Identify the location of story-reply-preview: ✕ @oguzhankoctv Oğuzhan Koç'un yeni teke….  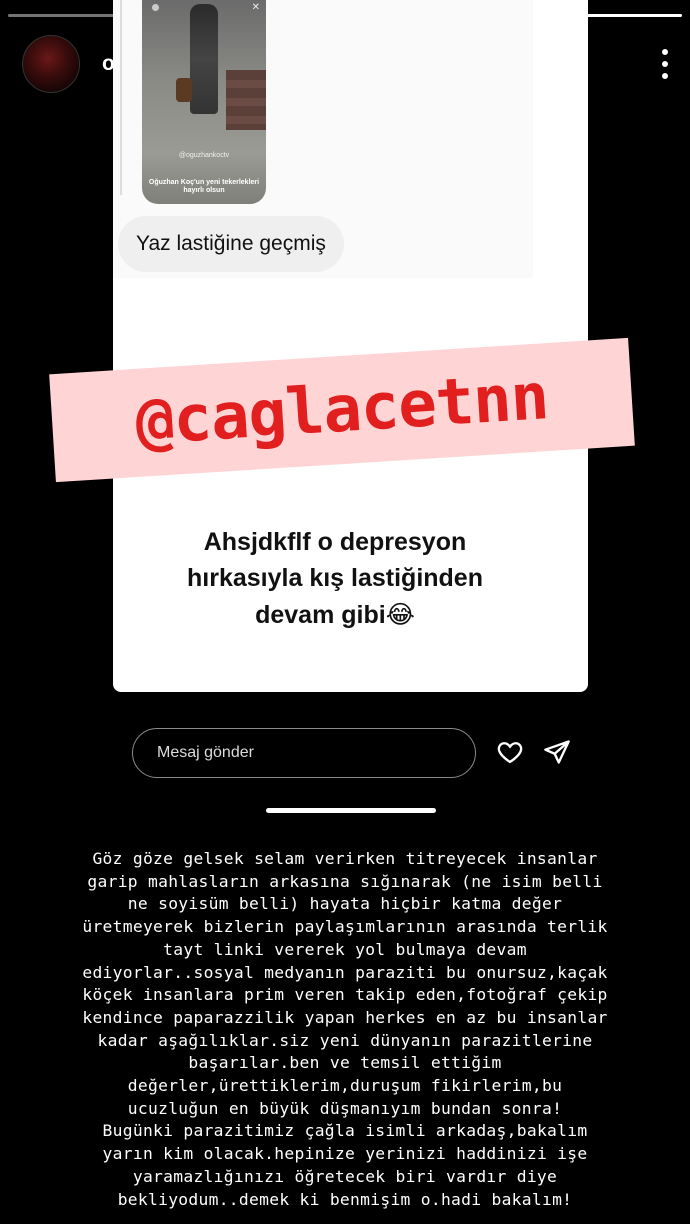
(204, 102).